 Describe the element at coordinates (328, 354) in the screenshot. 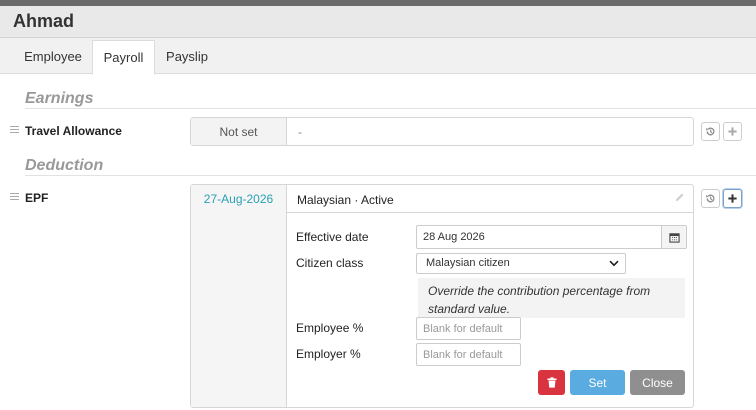

I see `employer-pct-label: Employer %` at that location.